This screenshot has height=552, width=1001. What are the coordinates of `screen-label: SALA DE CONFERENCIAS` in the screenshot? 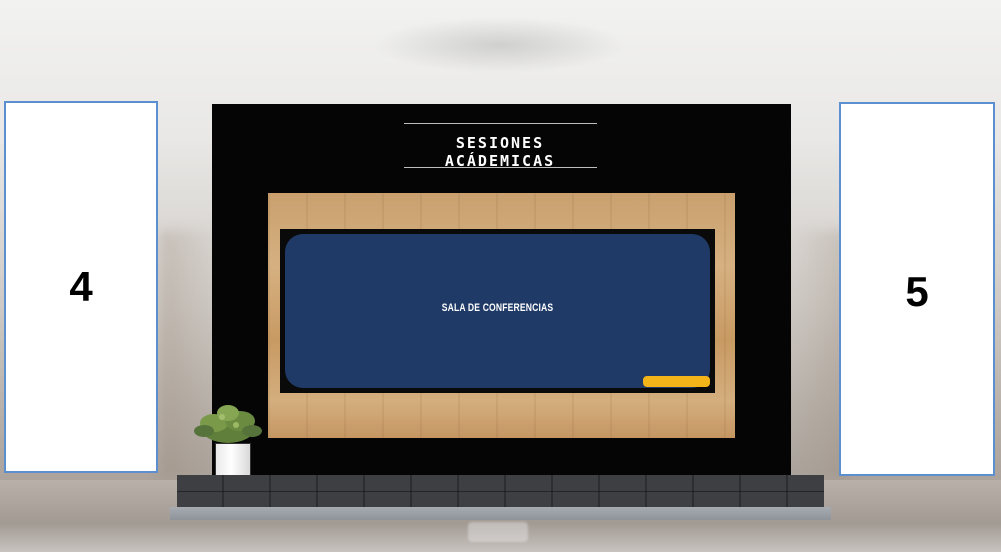 It's located at (497, 308).